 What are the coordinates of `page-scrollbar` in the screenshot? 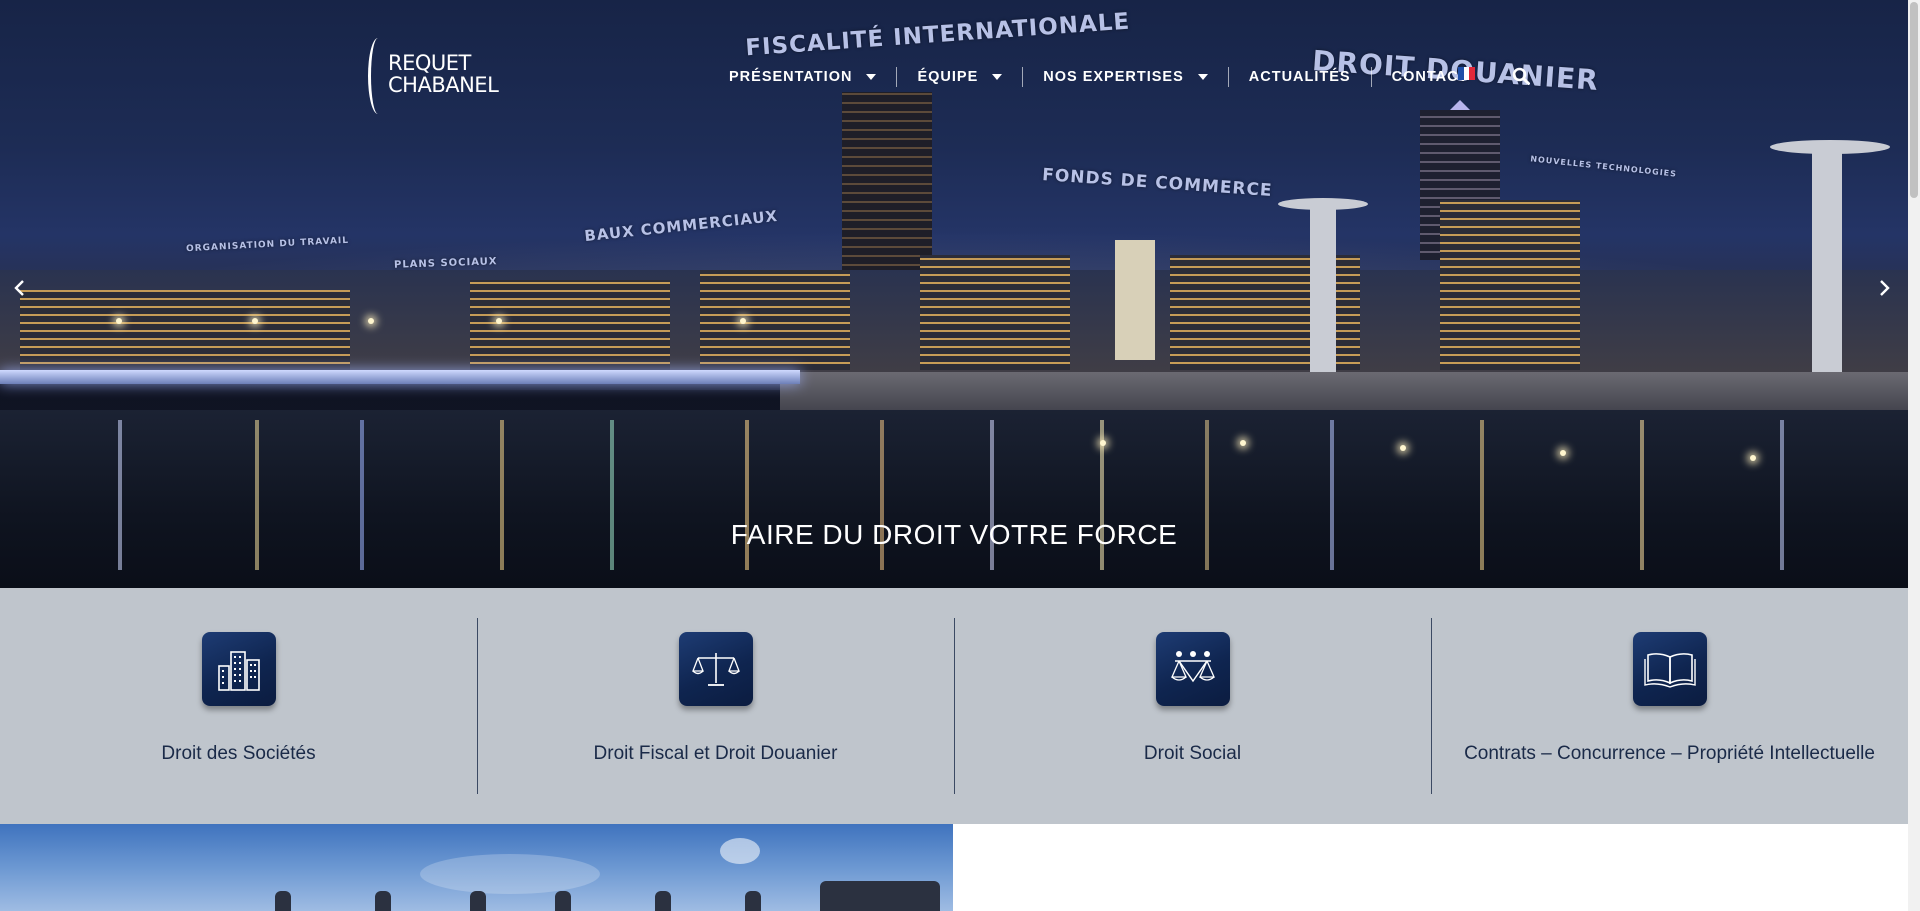 It's located at (1914, 455).